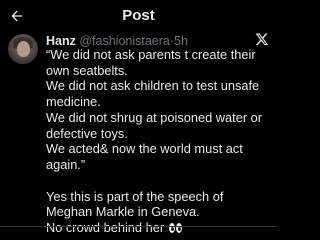 The image size is (320, 240). I want to click on eyes-emoji, so click(175, 229).